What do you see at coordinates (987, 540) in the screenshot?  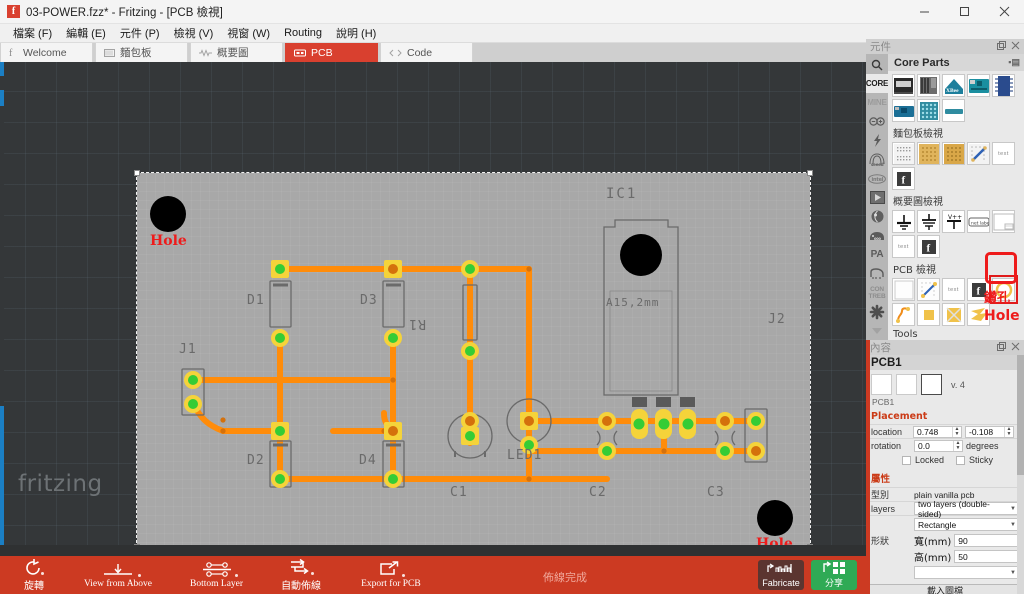 I see `width-input: 90` at bounding box center [987, 540].